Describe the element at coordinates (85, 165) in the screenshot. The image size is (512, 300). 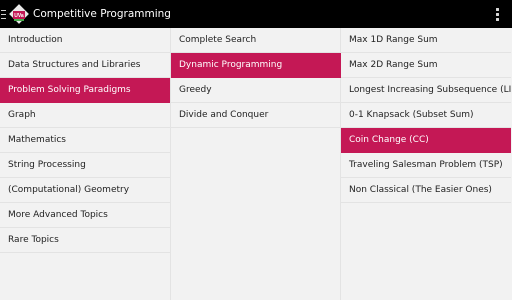
I see `category-item: String Processing` at that location.